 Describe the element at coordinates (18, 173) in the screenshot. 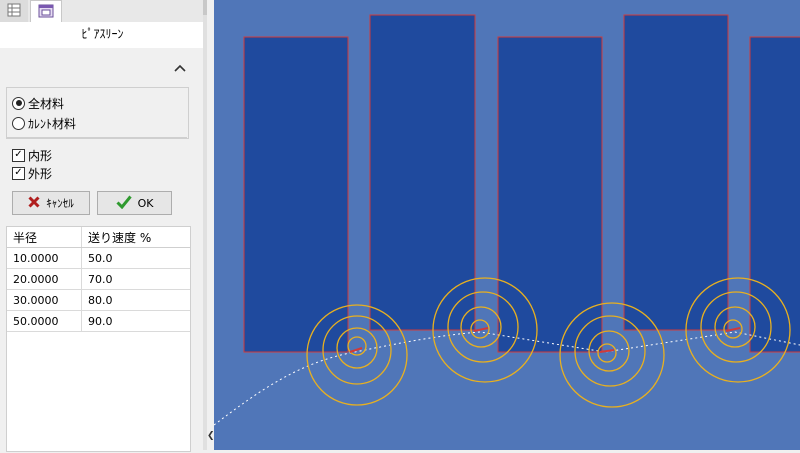

I see `checkbox-outer: ✓` at that location.